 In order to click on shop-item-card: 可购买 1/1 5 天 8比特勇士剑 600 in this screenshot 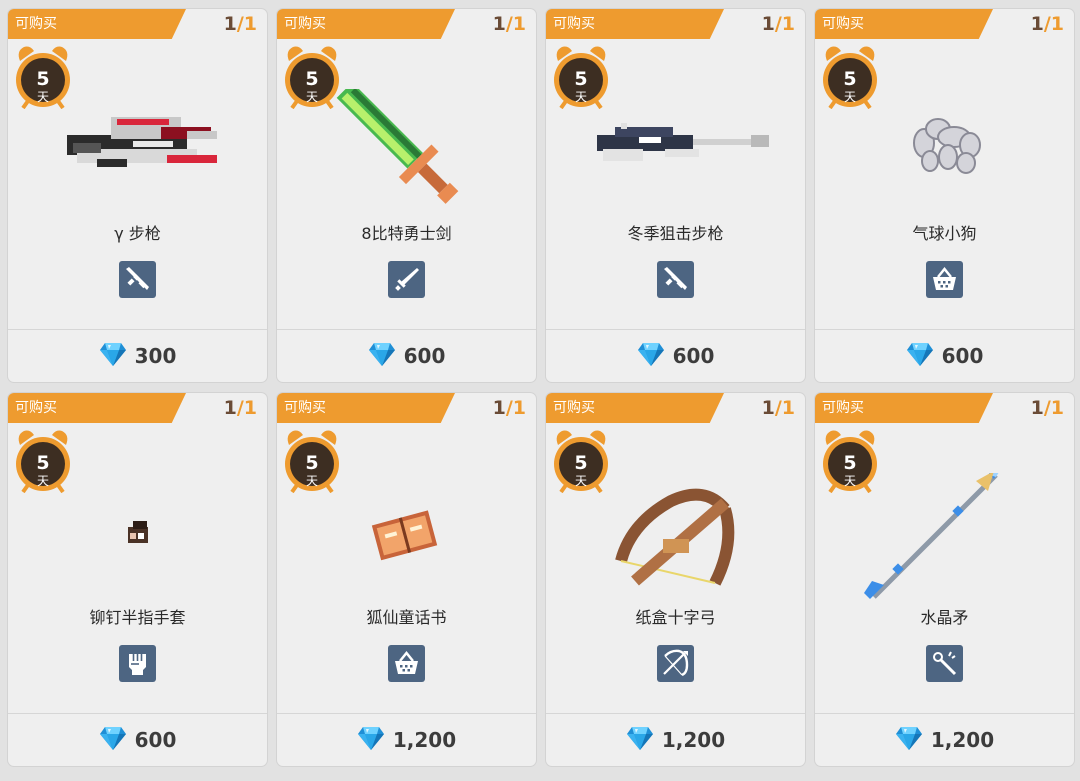, I will do `click(406, 195)`.